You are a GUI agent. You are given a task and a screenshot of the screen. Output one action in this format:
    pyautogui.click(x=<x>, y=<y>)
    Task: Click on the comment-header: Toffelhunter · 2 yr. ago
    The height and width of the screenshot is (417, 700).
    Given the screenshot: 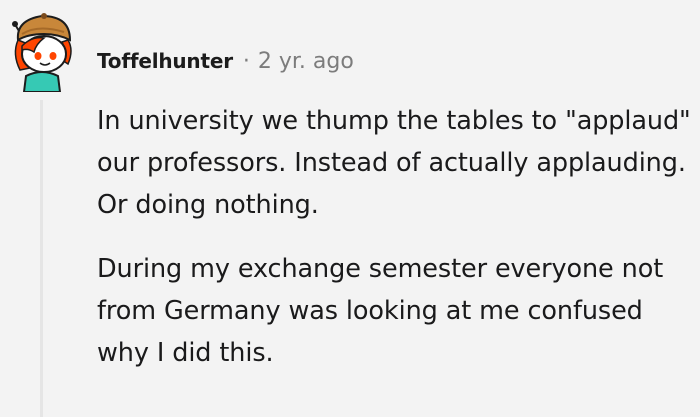 What is the action you would take?
    pyautogui.click(x=225, y=61)
    